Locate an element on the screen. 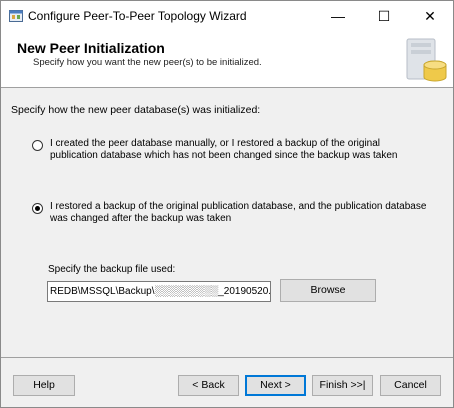 Image resolution: width=454 pixels, height=408 pixels. wizard-app-icon is located at coordinates (16, 16).